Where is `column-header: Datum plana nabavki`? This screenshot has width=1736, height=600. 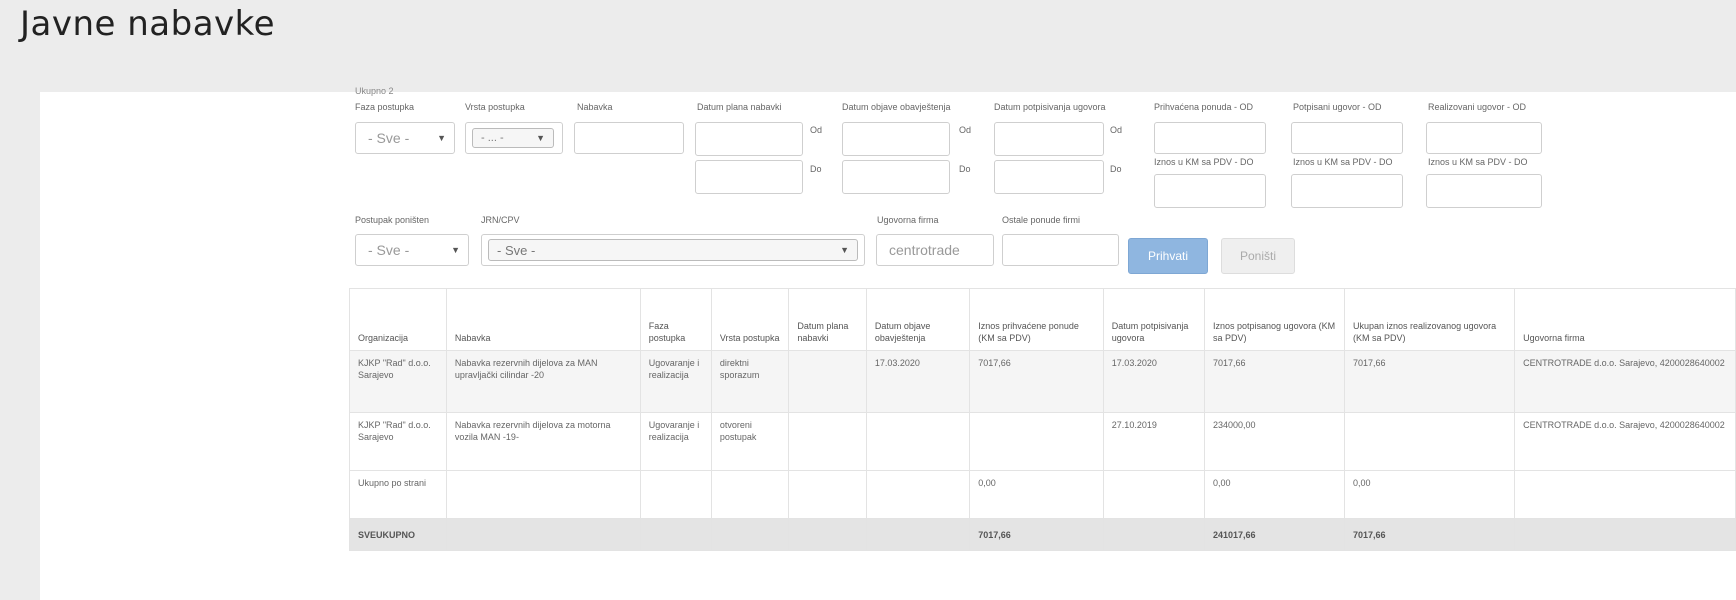
column-header: Datum plana nabavki is located at coordinates (827, 319).